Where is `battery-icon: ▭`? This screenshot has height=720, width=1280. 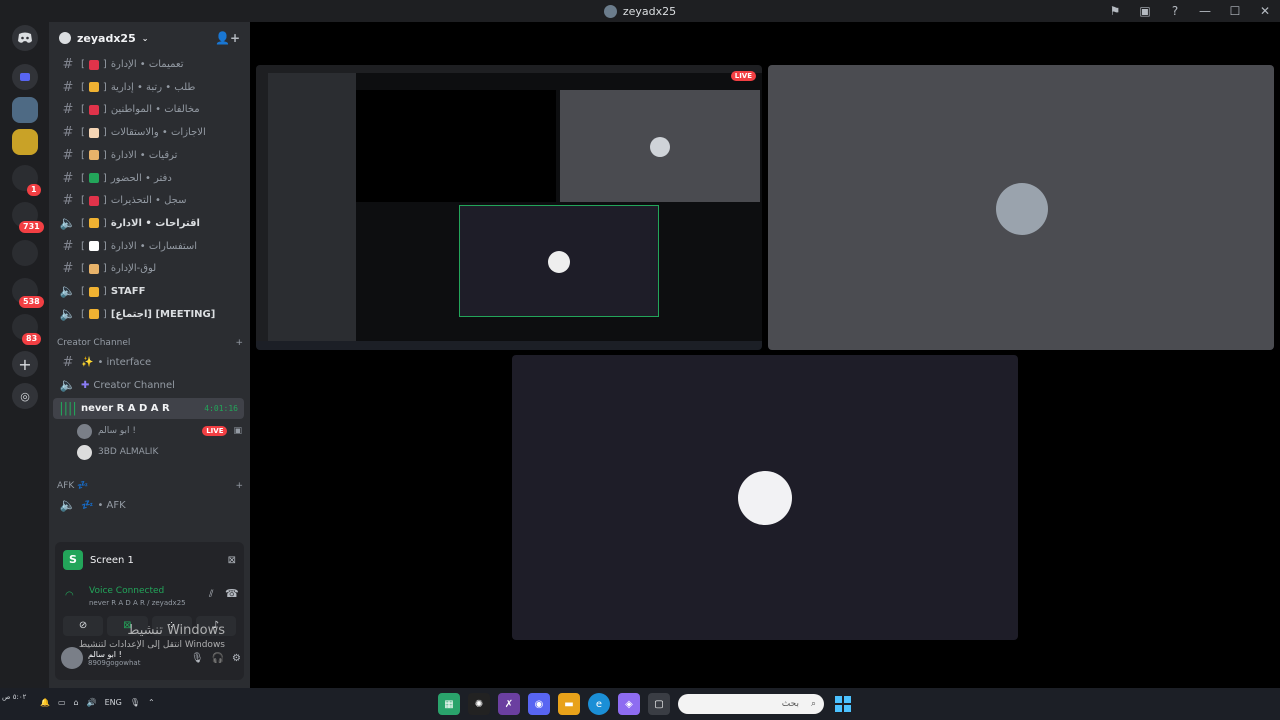 battery-icon: ▭ is located at coordinates (62, 702).